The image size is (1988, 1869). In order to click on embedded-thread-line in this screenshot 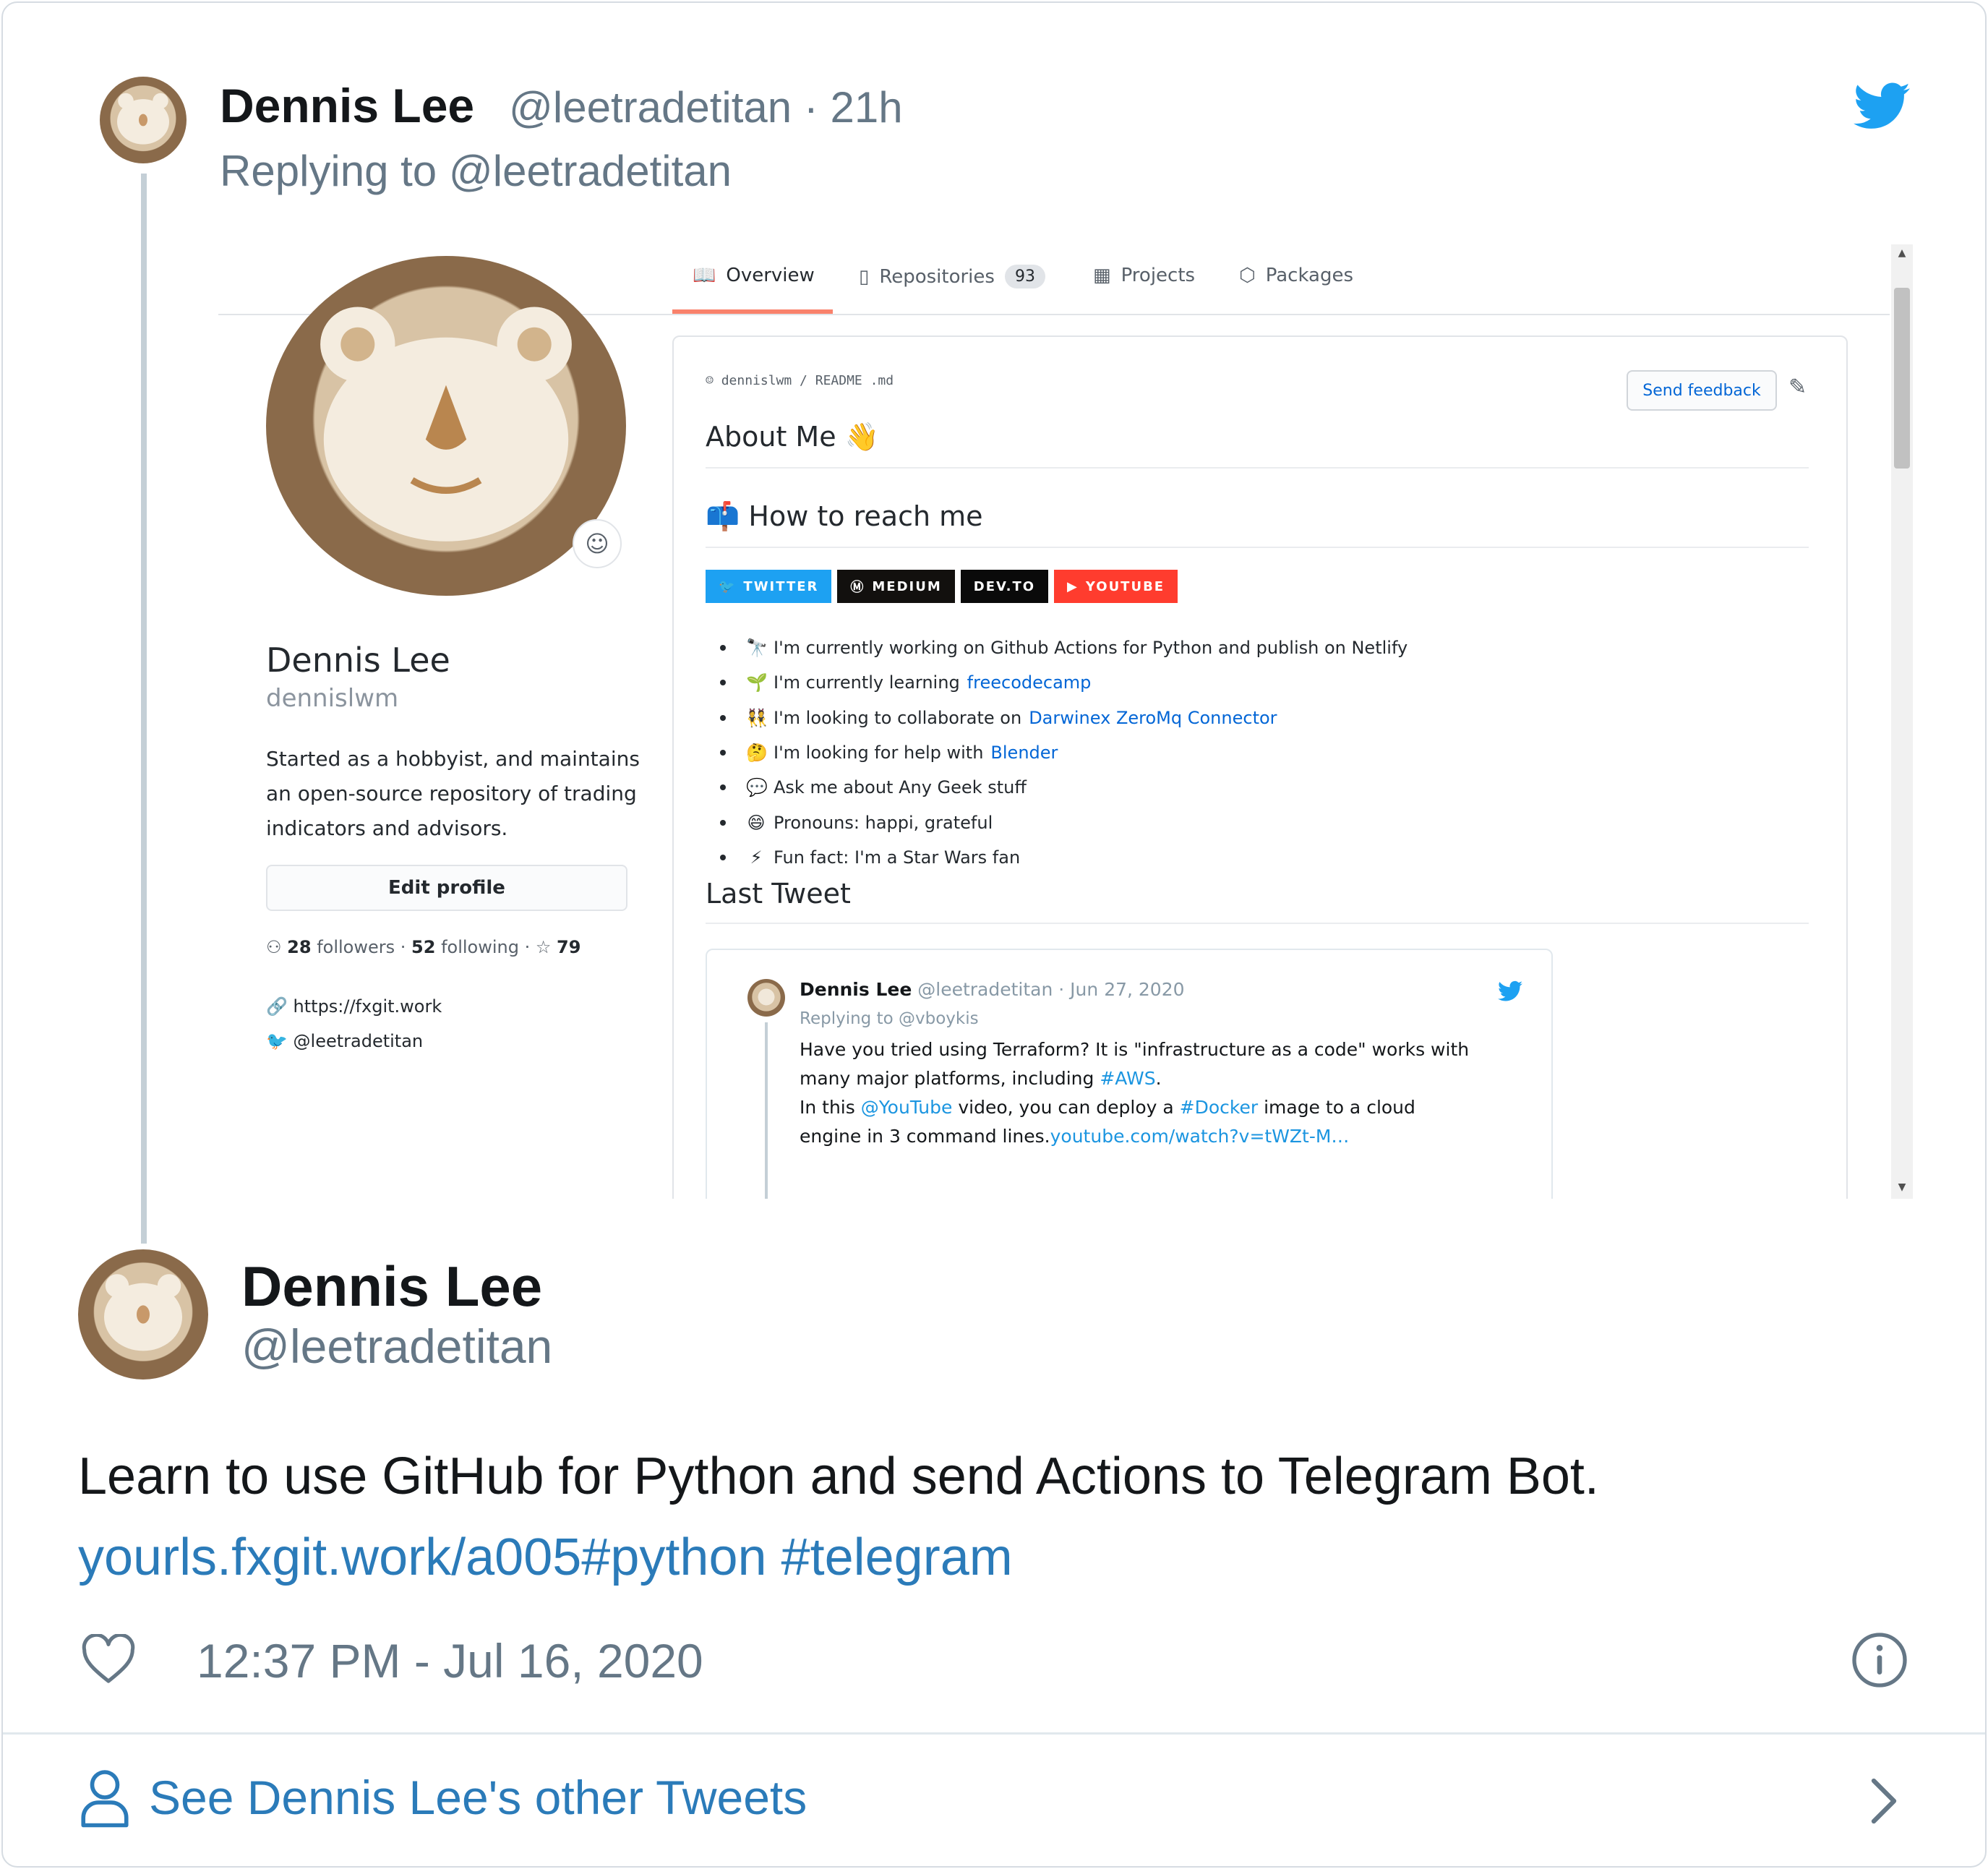, I will do `click(766, 1110)`.